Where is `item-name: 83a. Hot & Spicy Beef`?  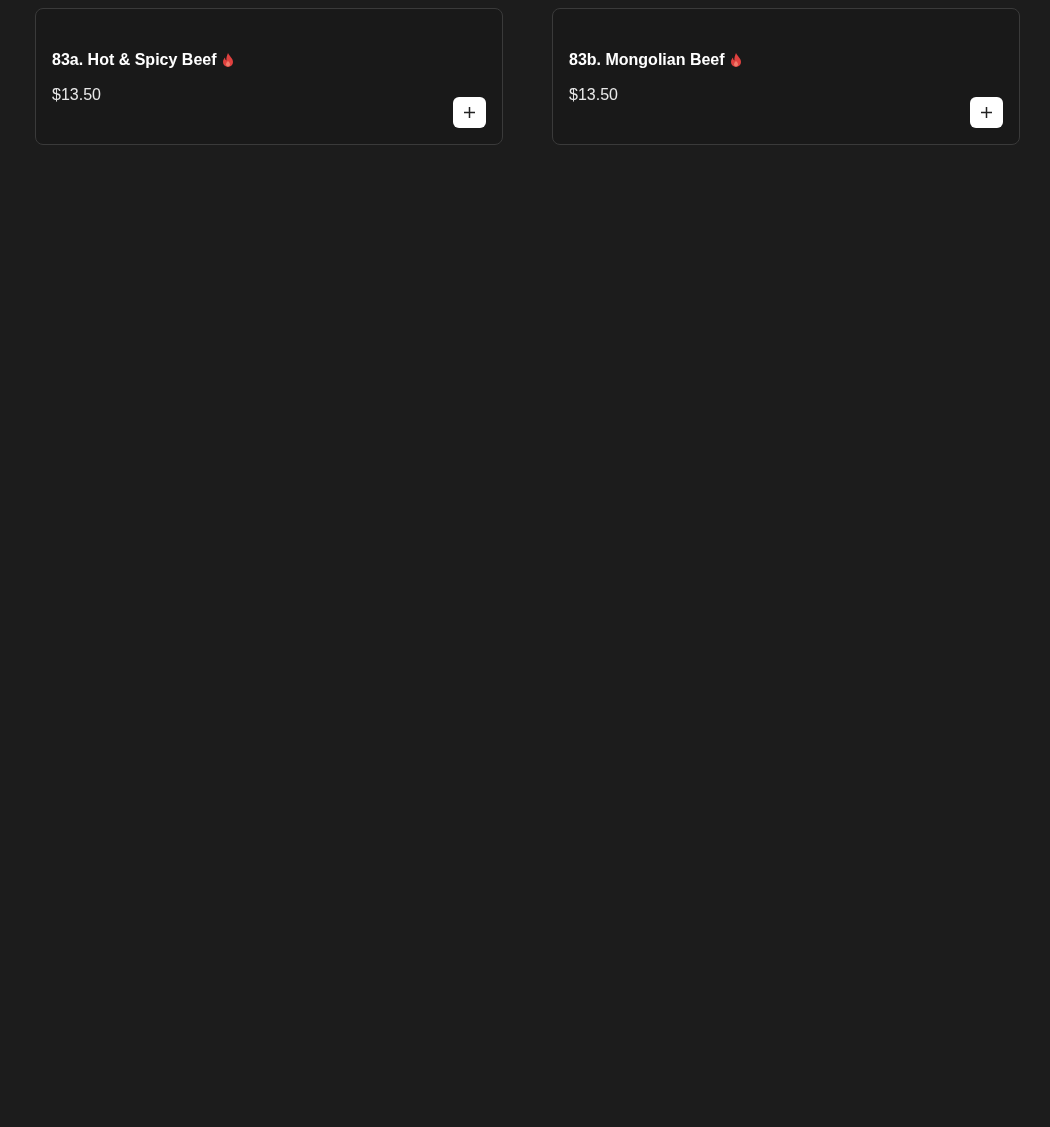
item-name: 83a. Hot & Spicy Beef is located at coordinates (134, 60).